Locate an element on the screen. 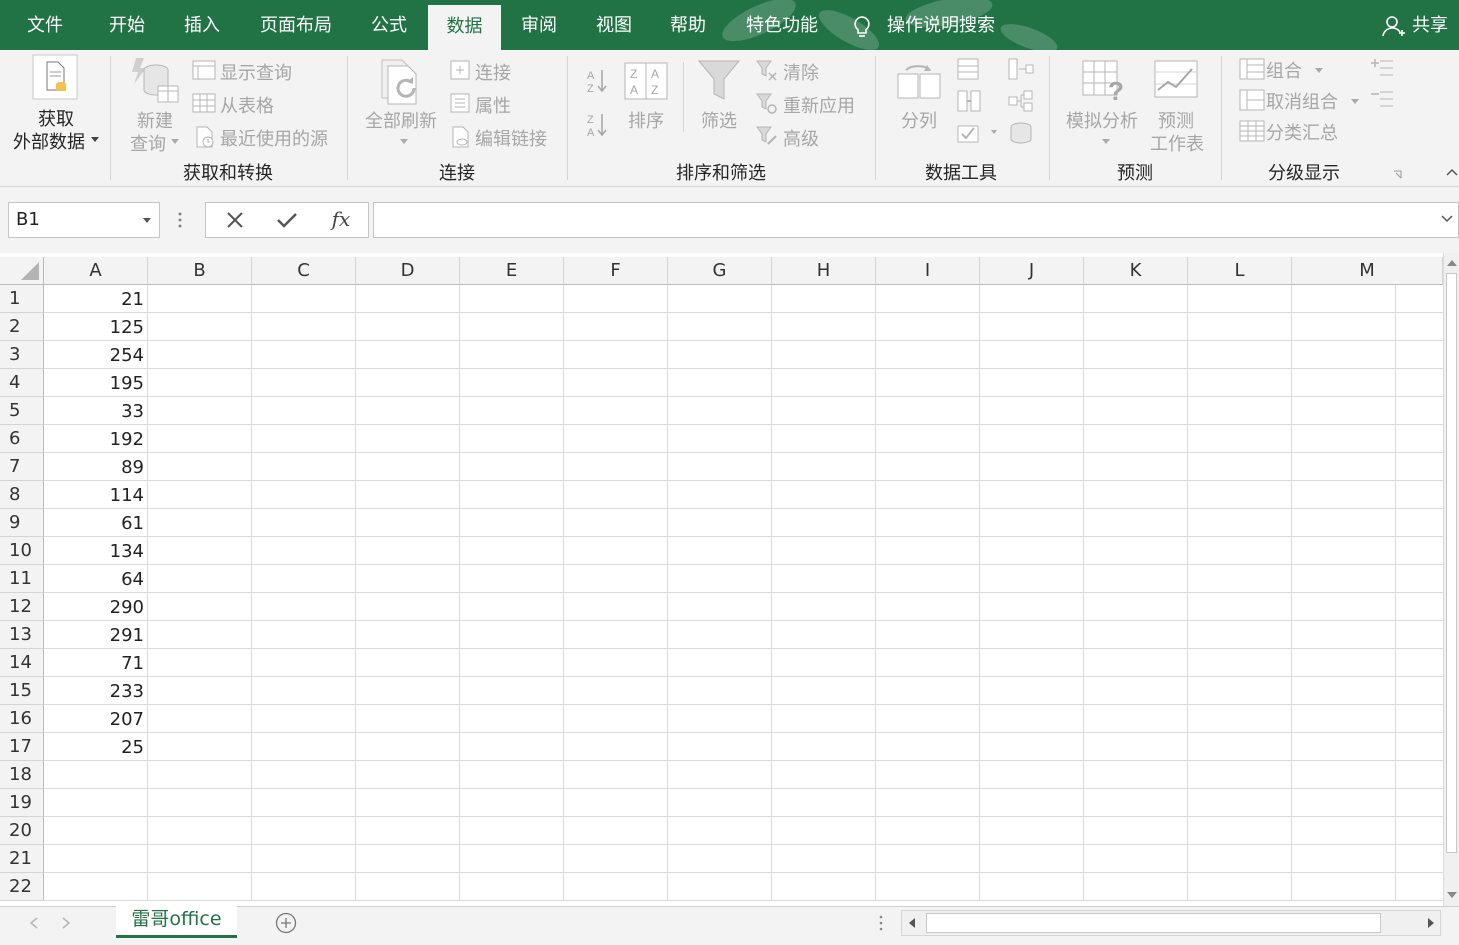 The image size is (1459, 945). row-header: 15 is located at coordinates (22, 691).